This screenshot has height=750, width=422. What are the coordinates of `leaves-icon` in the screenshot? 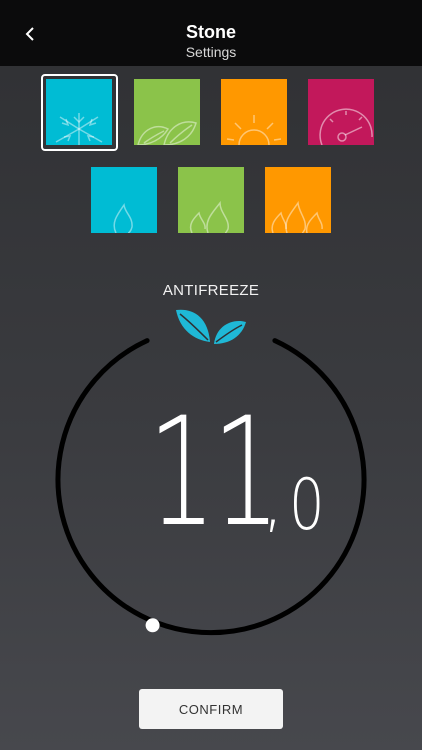 It's located at (167, 133).